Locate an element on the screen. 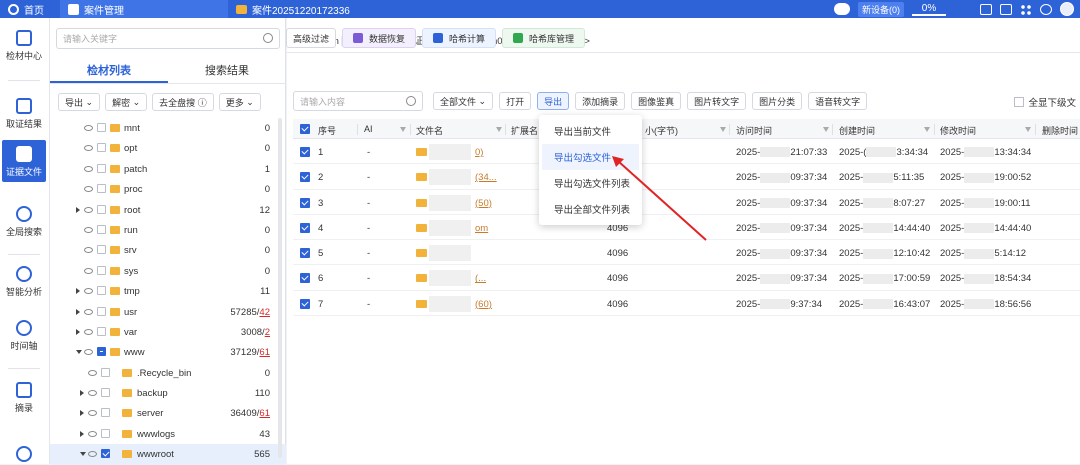  nav-excerpt: 摘录 is located at coordinates (24, 398).